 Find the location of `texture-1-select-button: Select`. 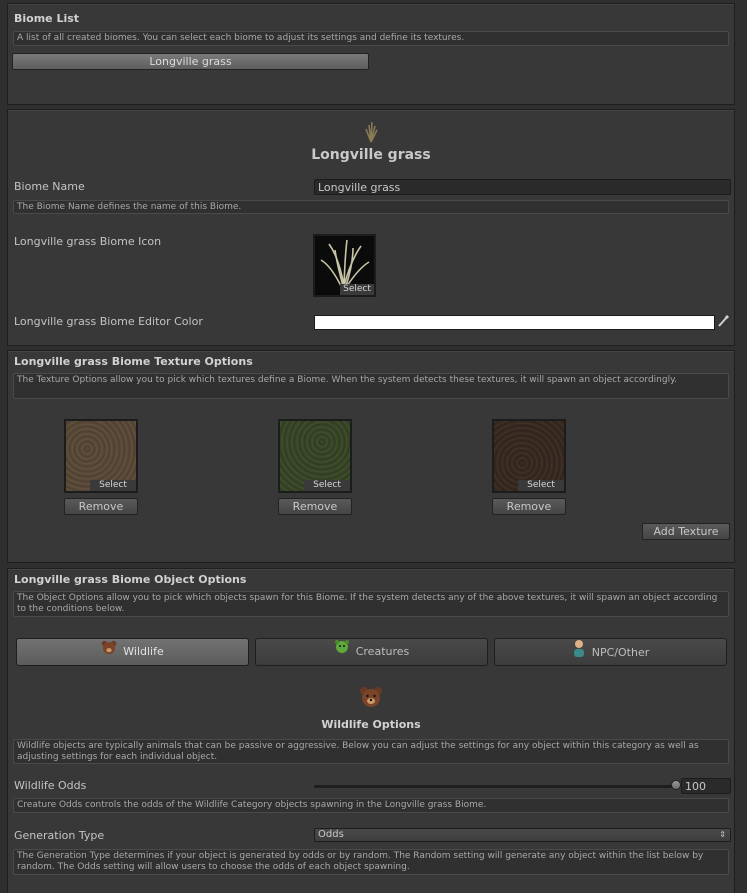

texture-1-select-button: Select is located at coordinates (113, 485).